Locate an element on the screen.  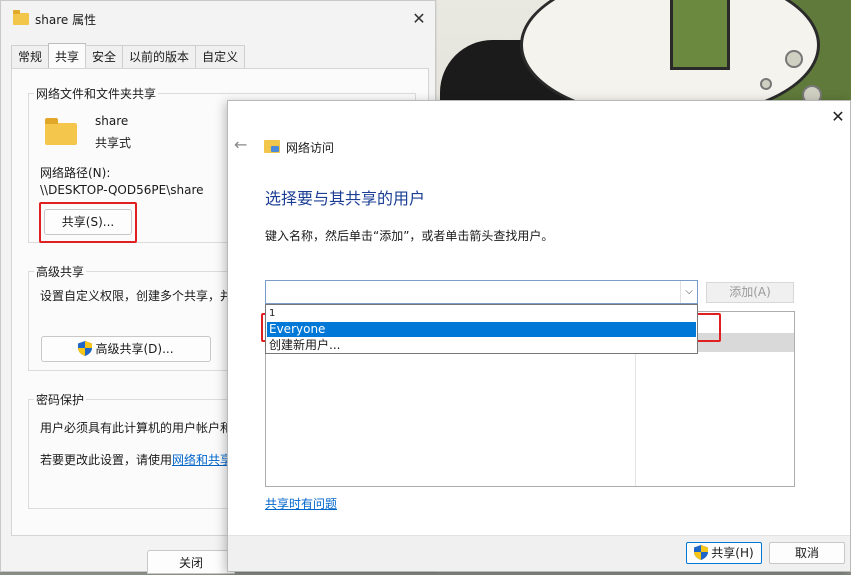
title-bar: share 属性 ✕ is located at coordinates (218, 20).